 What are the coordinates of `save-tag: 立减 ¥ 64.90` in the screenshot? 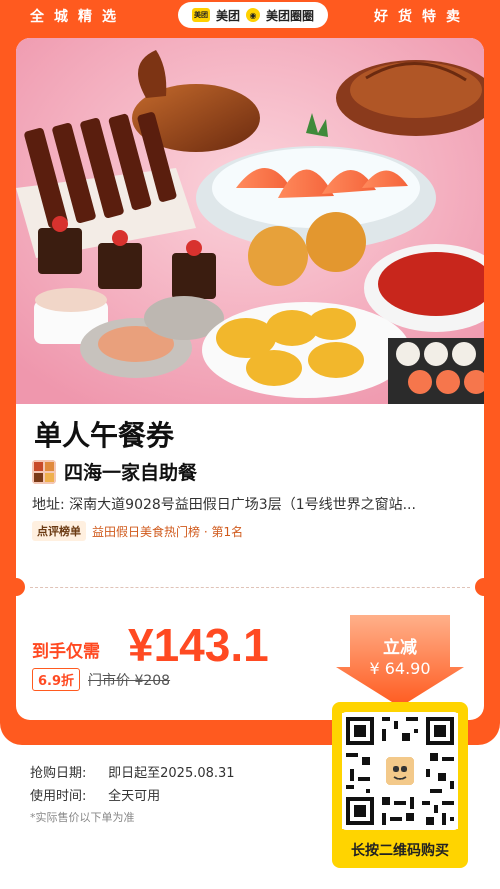 It's located at (400, 661).